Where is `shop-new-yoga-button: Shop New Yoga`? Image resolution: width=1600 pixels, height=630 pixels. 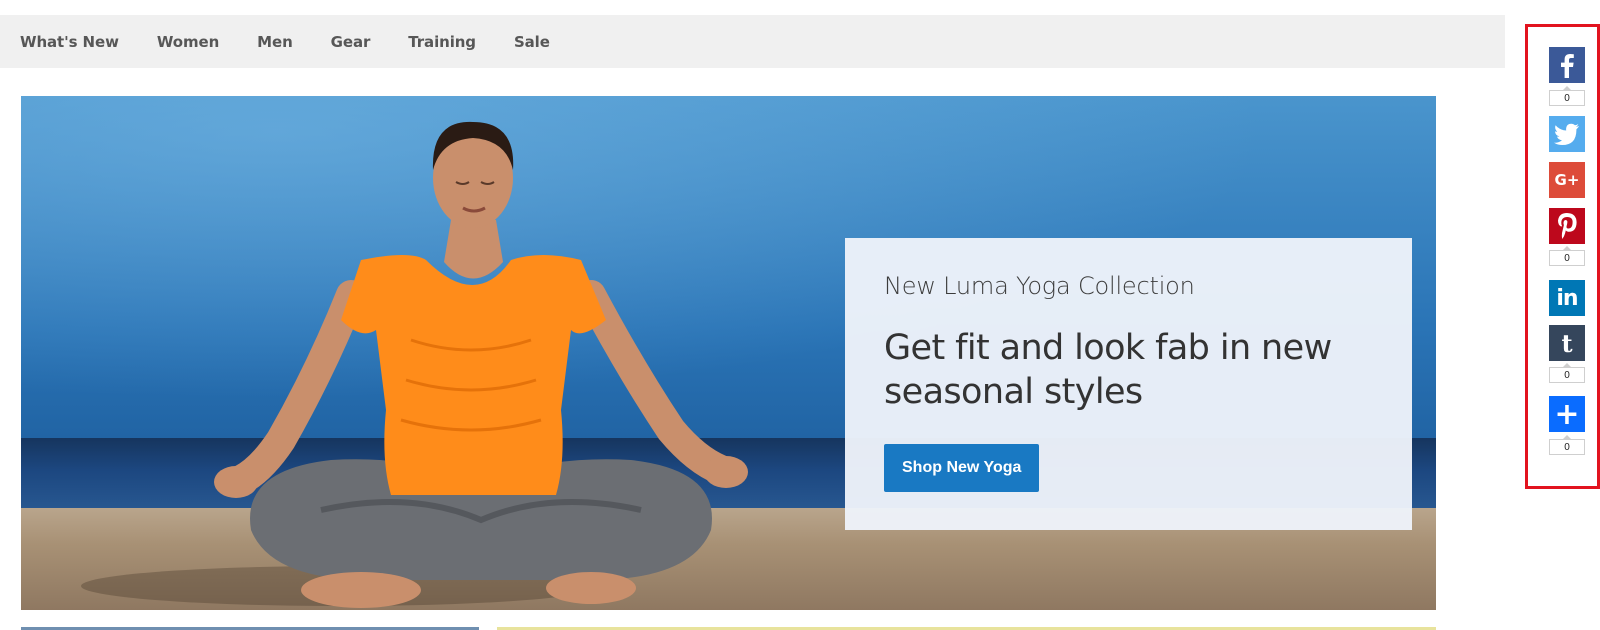 shop-new-yoga-button: Shop New Yoga is located at coordinates (962, 468).